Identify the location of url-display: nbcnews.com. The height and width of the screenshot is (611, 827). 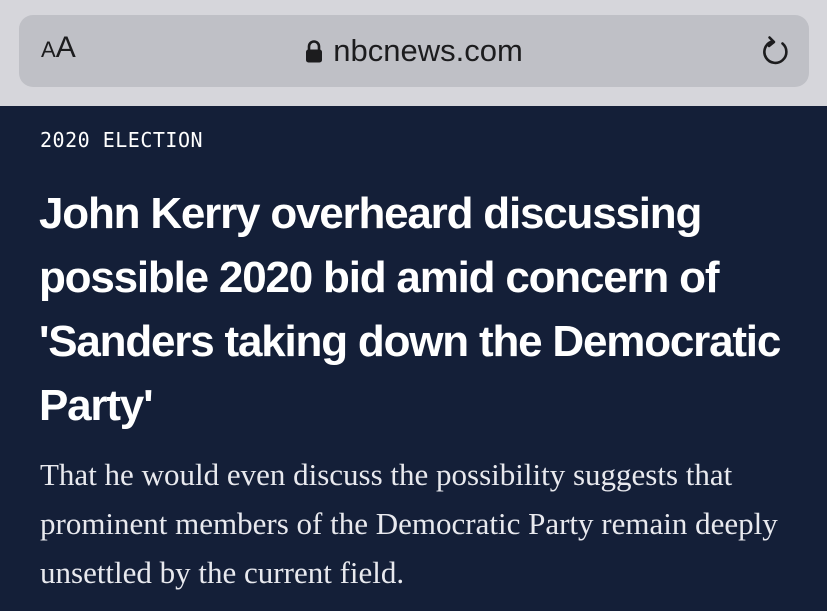
(414, 52).